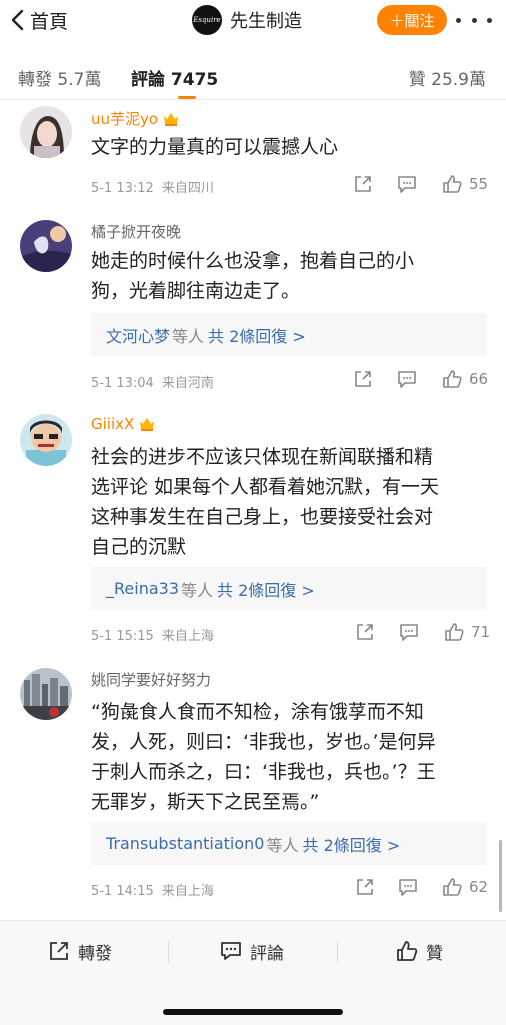  Describe the element at coordinates (419, 951) in the screenshot. I see `like-post-button: 贊` at that location.